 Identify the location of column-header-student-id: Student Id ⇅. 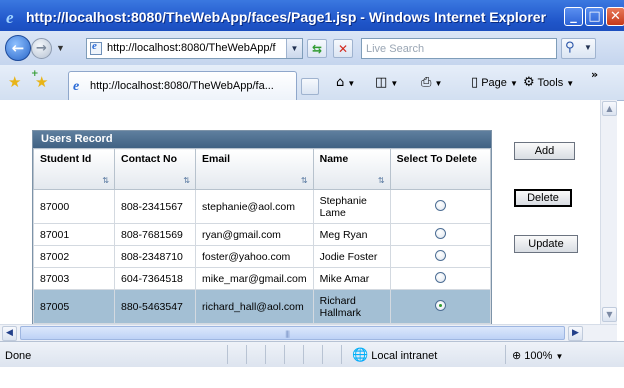
(74, 169).